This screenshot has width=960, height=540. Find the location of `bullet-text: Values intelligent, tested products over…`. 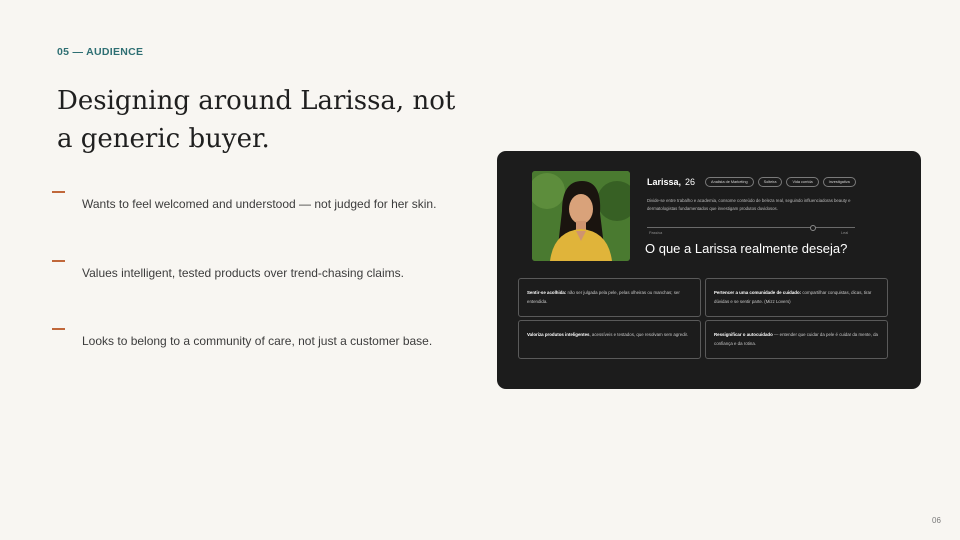

bullet-text: Values intelligent, tested products over… is located at coordinates (243, 273).